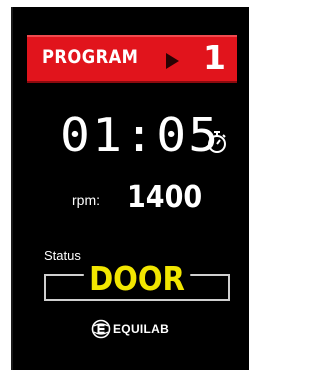  I want to click on status-value: DOOR, so click(137, 279).